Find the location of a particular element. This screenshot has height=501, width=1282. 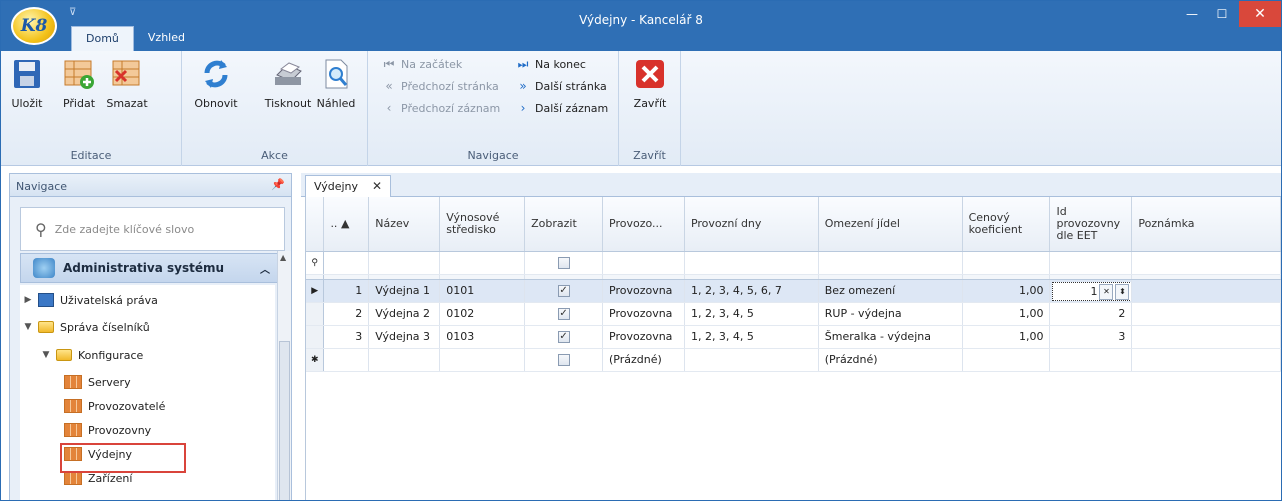

filter-checkbox is located at coordinates (563, 263).